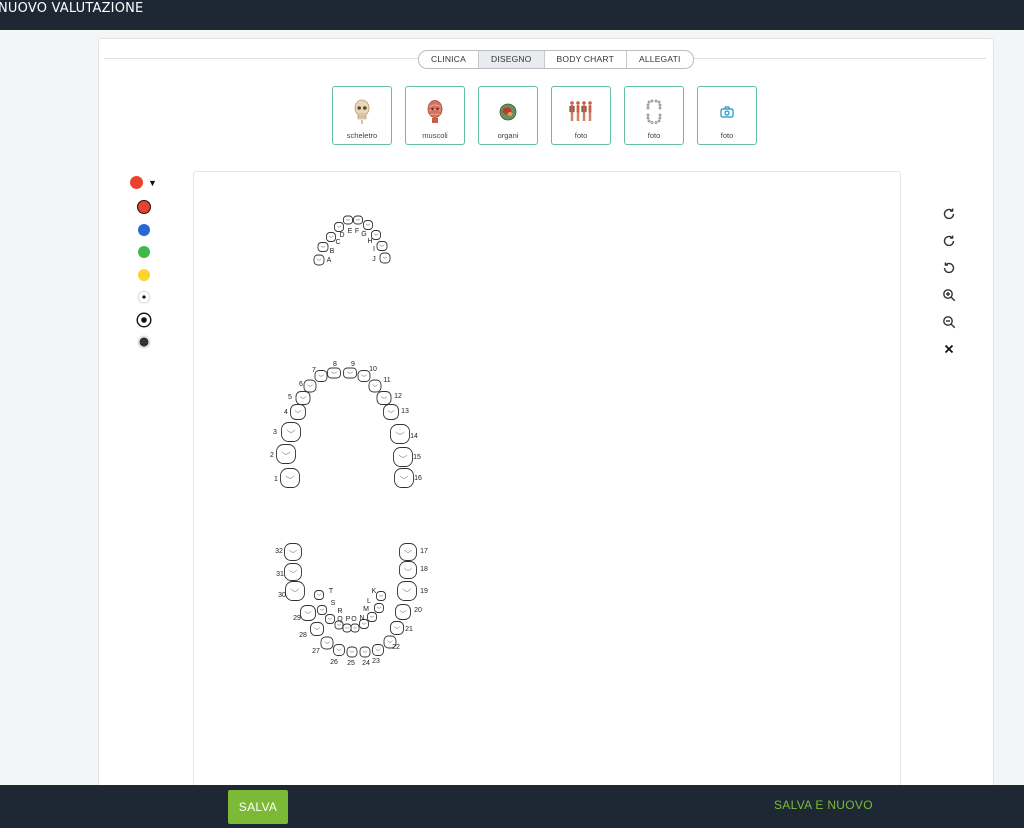 The width and height of the screenshot is (1024, 828). I want to click on tooth-letter-C: C, so click(337, 242).